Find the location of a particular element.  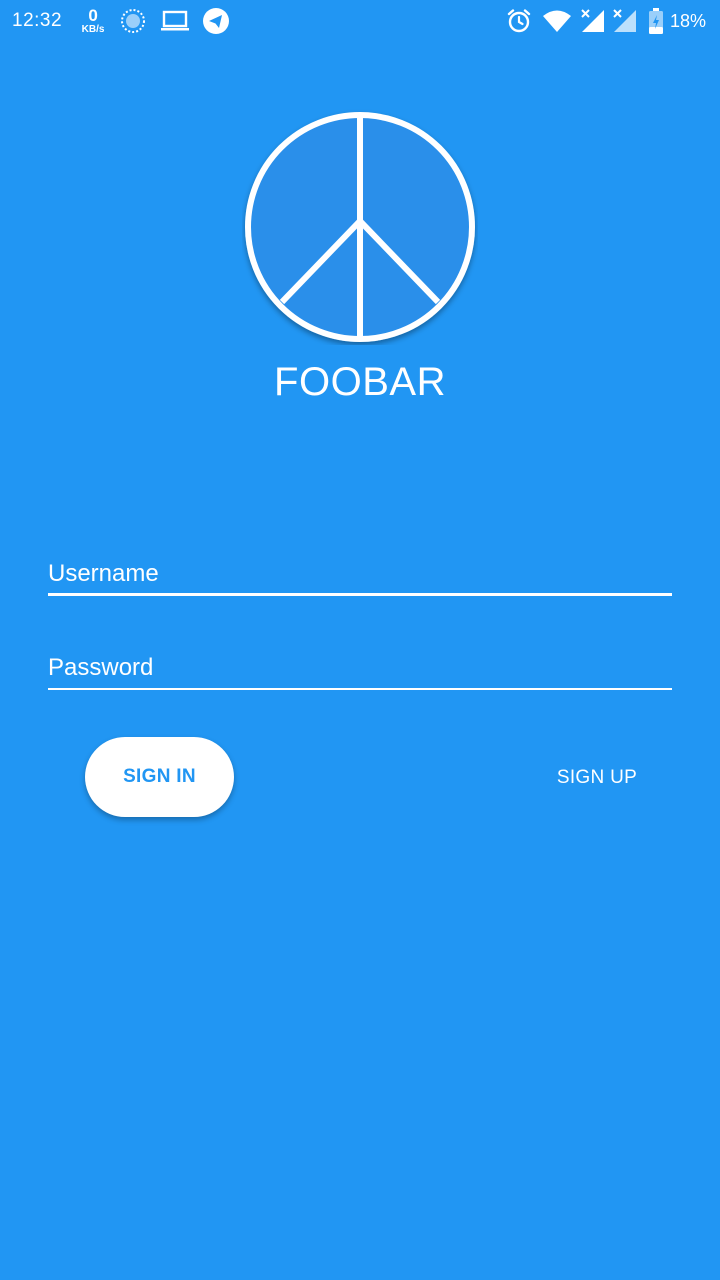

status-bar-left: 12:32 0 KB/s is located at coordinates (121, 21).